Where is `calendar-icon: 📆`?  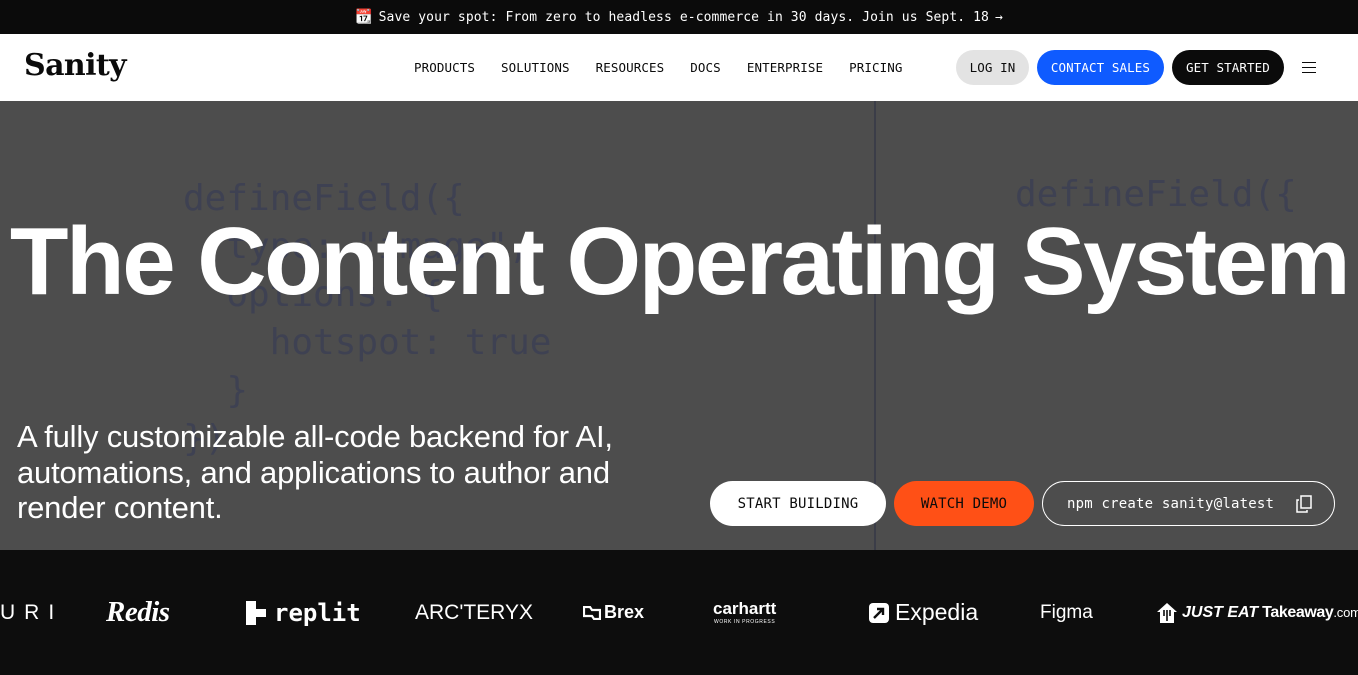
calendar-icon: 📆 is located at coordinates (364, 17).